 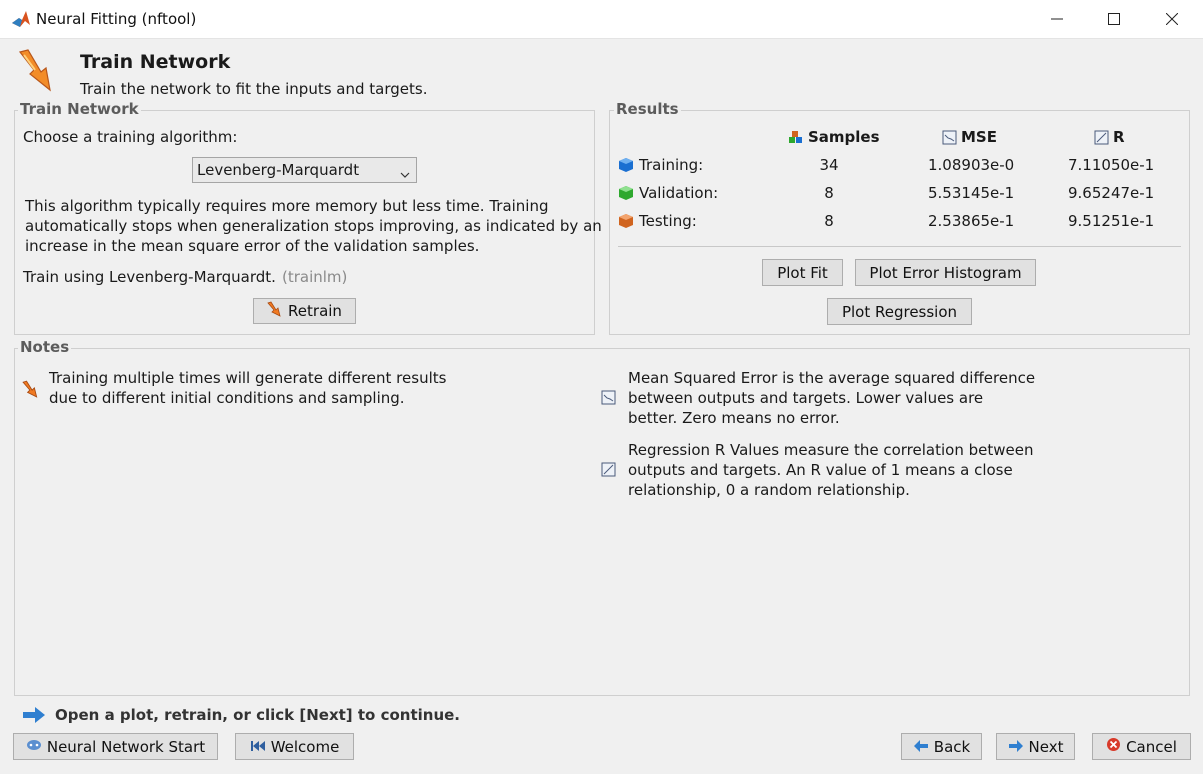 I want to click on start-label: Neural Network Start, so click(x=126, y=746).